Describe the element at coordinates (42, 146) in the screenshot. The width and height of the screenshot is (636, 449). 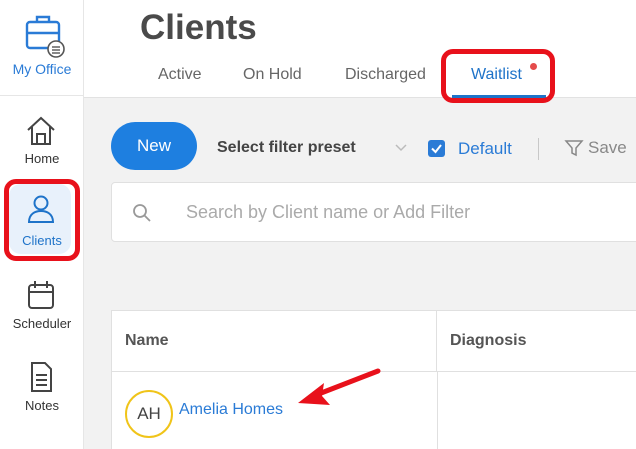
I see `sidebar-item-home: Home` at that location.